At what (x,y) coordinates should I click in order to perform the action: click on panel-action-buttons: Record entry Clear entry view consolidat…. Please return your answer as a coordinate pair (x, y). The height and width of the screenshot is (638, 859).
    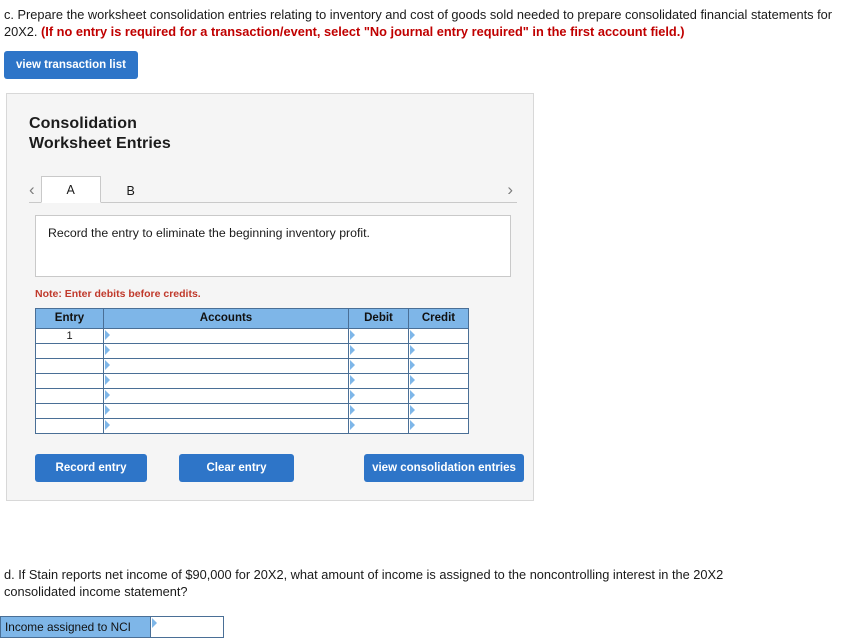
    Looking at the image, I should click on (284, 467).